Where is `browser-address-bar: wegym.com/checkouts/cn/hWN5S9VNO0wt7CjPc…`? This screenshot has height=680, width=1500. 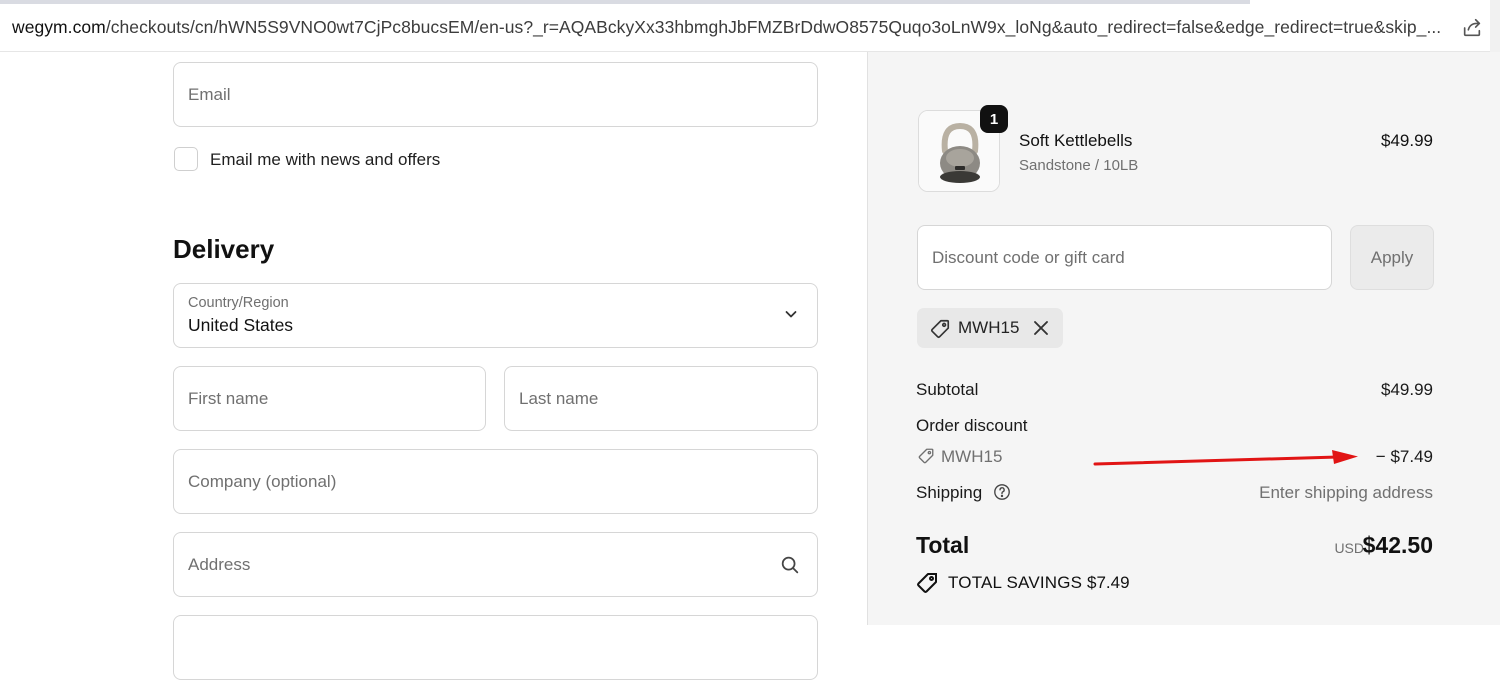
browser-address-bar: wegym.com/checkouts/cn/hWN5S9VNO0wt7CjPc… is located at coordinates (750, 26).